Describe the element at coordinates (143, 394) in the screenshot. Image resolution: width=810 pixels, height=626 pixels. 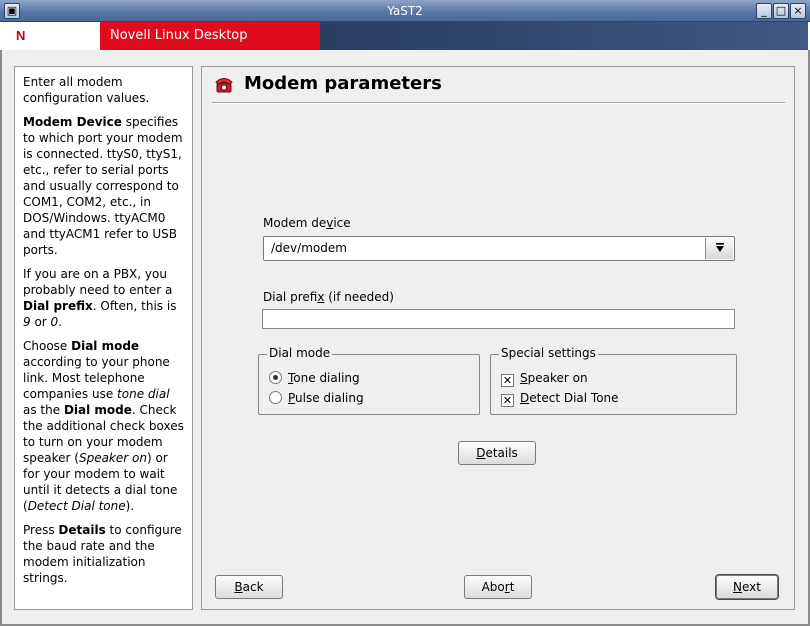
I see `help-emphasis: tone dial` at that location.